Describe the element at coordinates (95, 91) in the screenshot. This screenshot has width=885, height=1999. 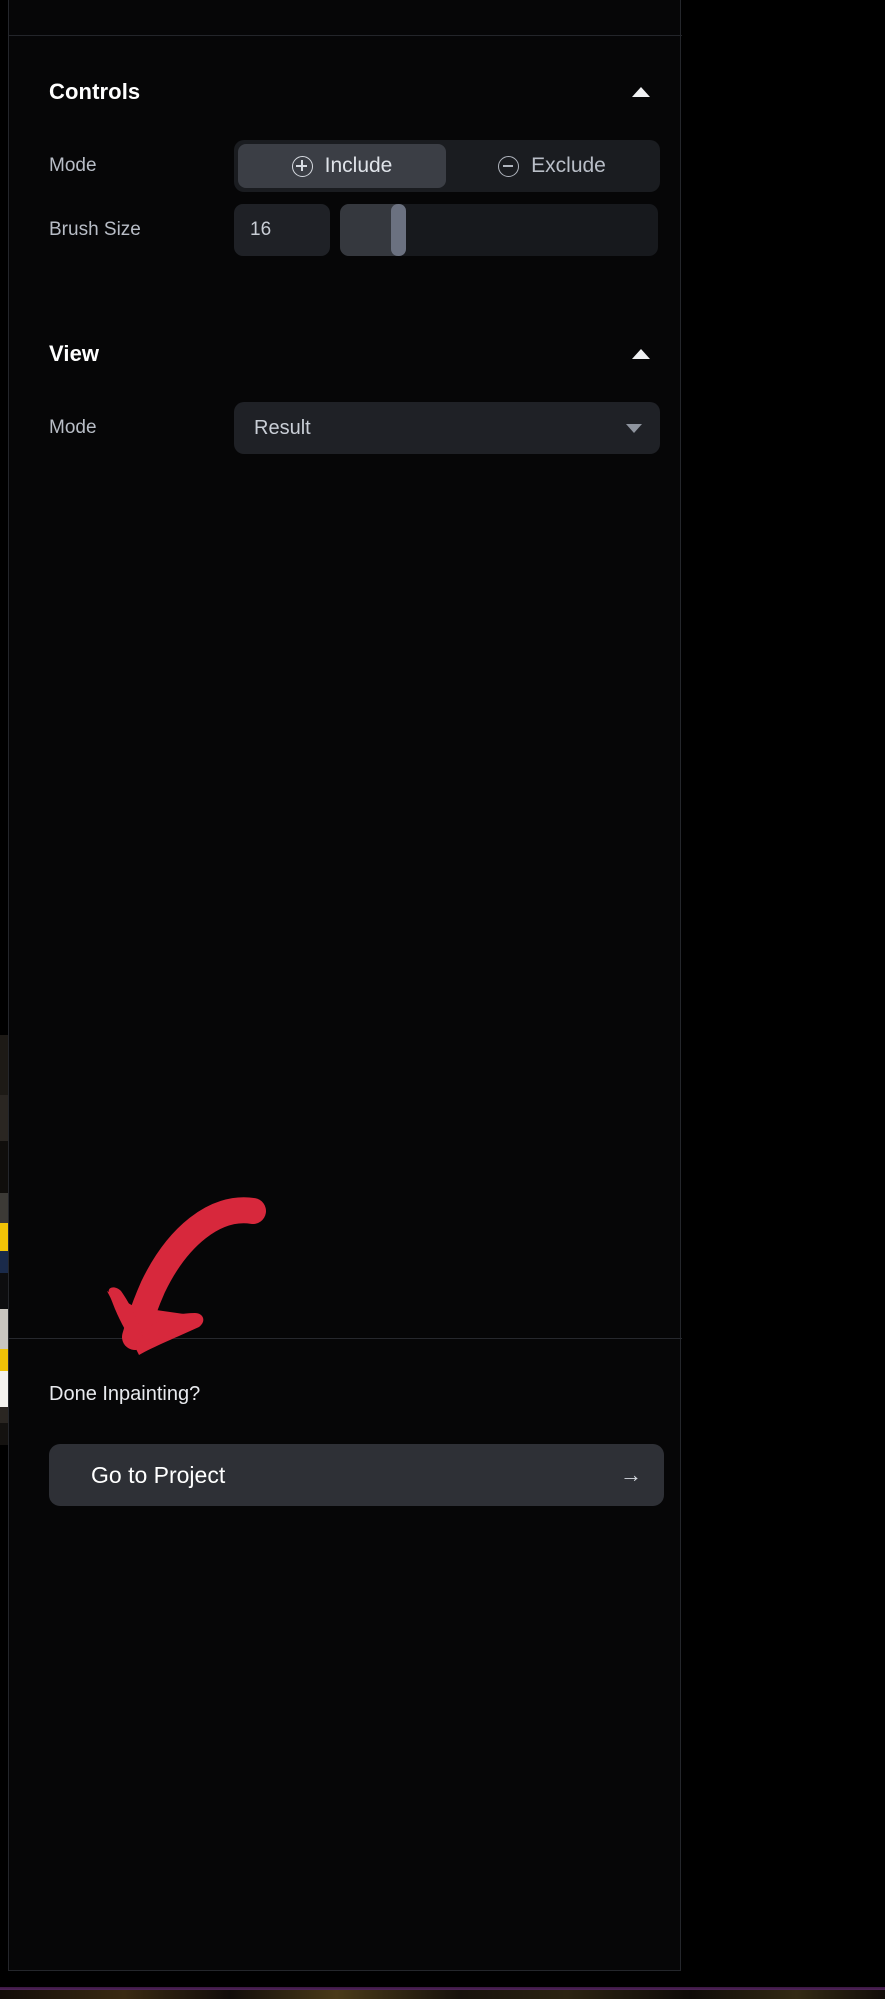
I see `section-title-controls: Controls` at that location.